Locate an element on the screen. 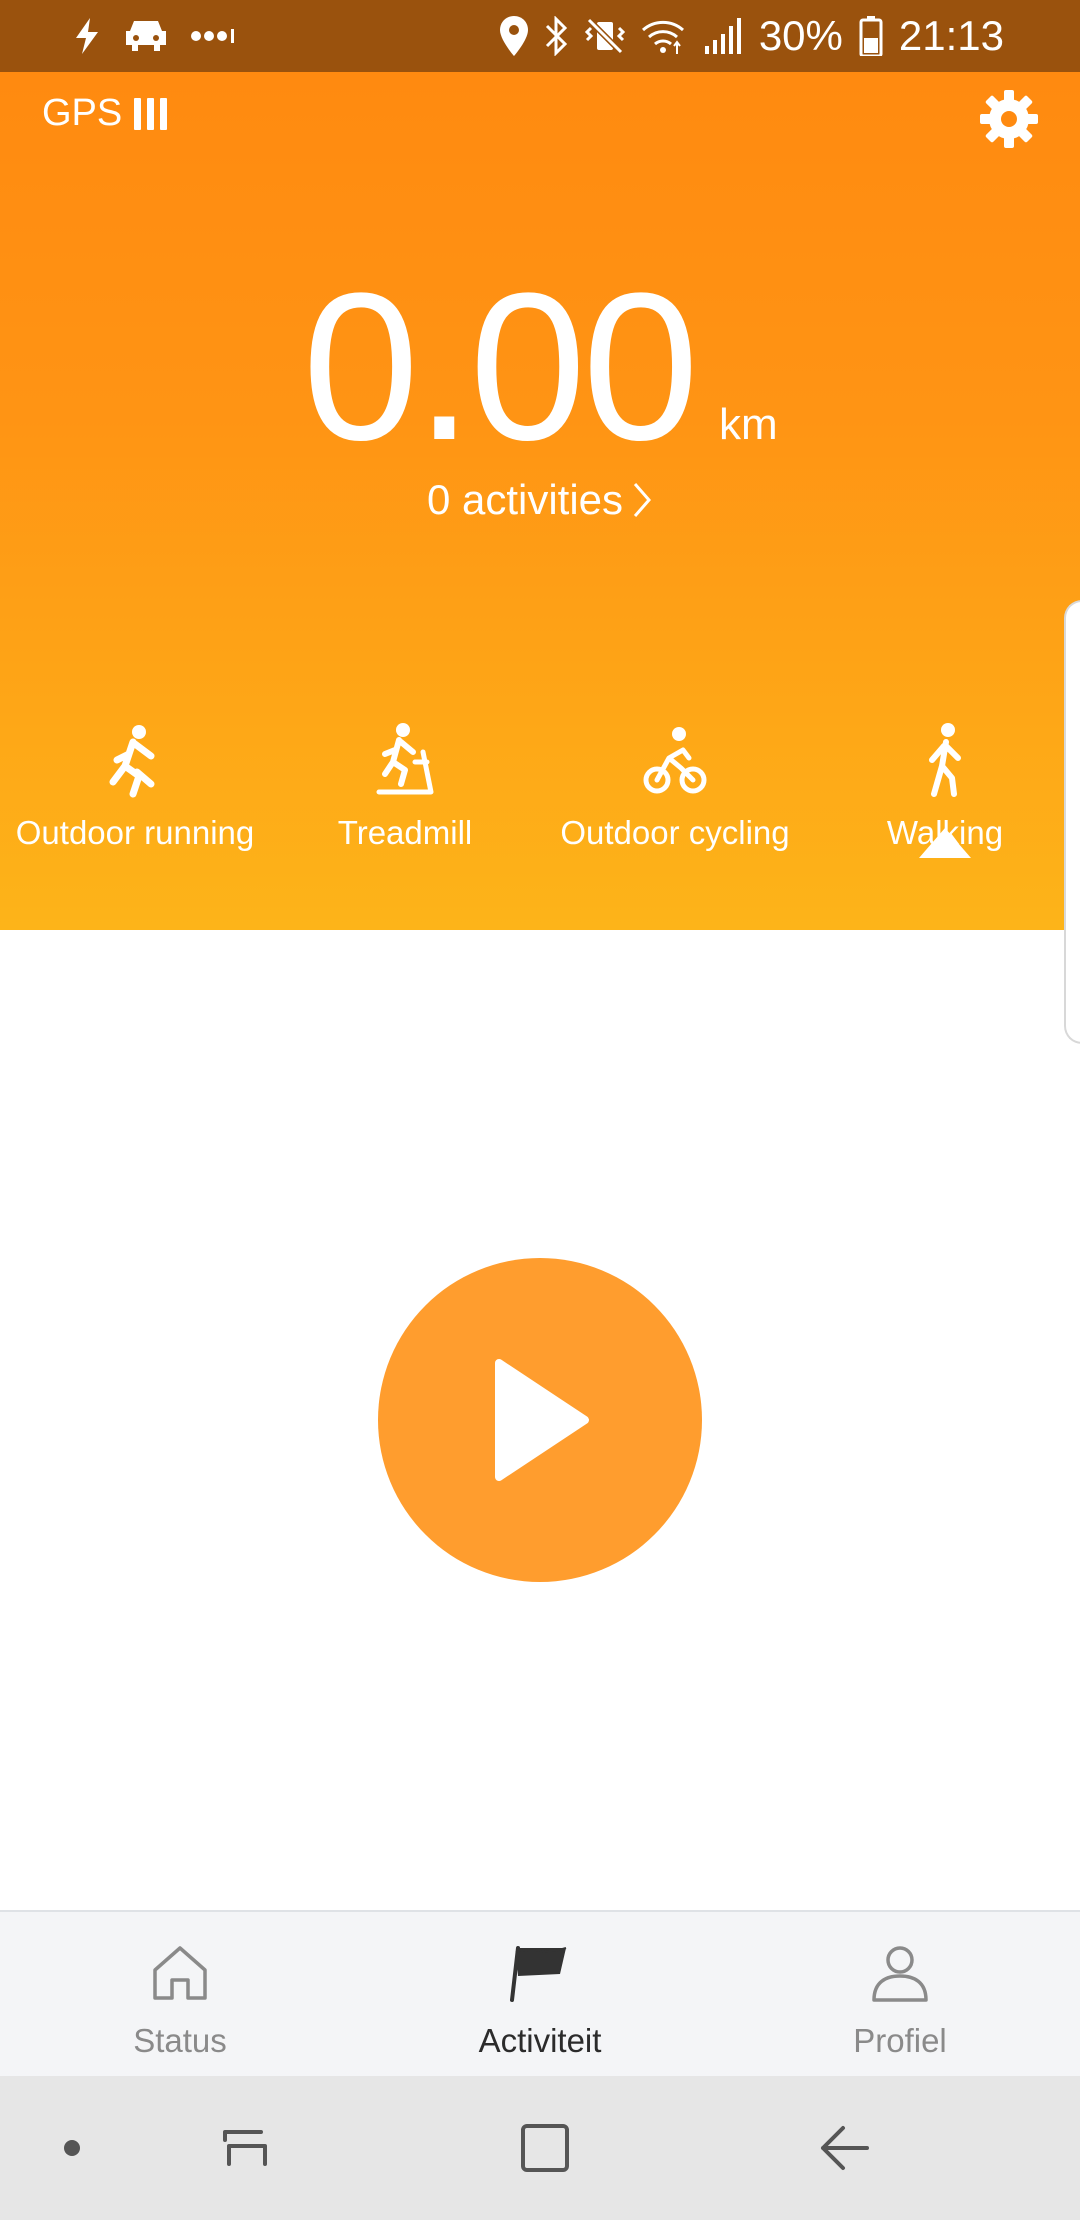 The width and height of the screenshot is (1080, 2220). treadmill-icon is located at coordinates (405, 759).